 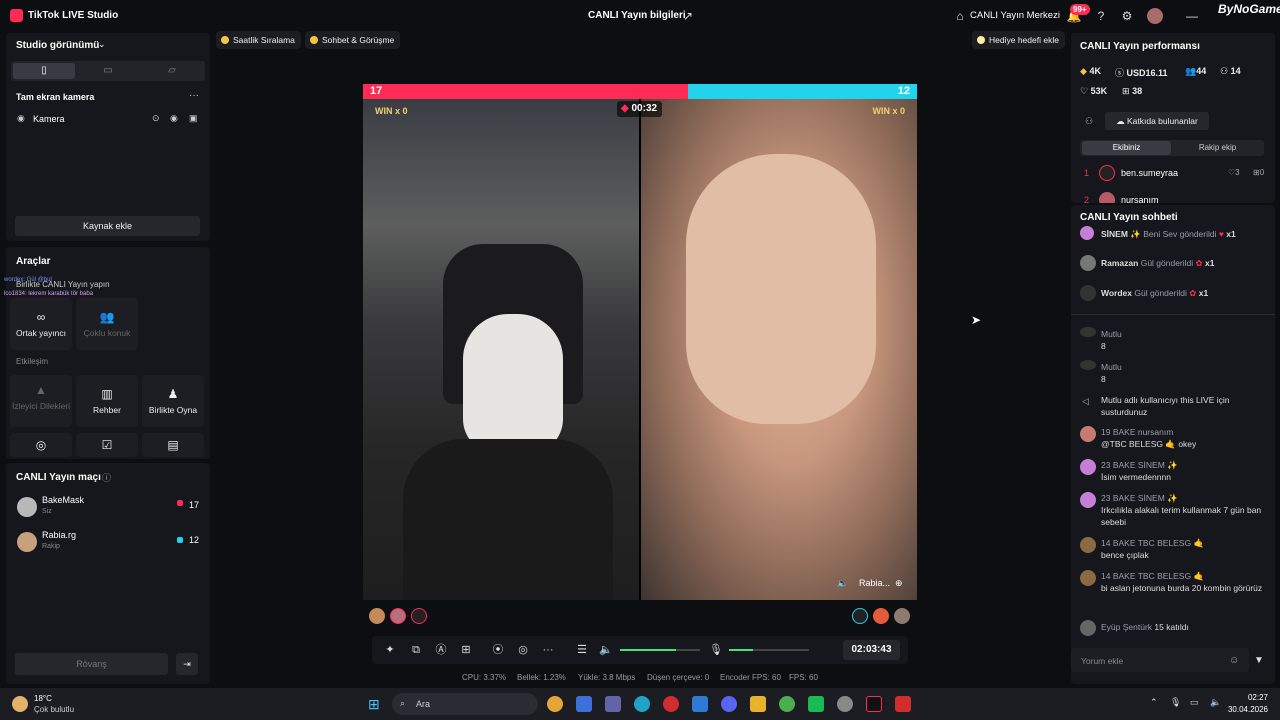 What do you see at coordinates (423, 704) in the screenshot?
I see `search-placeholder: Ara` at bounding box center [423, 704].